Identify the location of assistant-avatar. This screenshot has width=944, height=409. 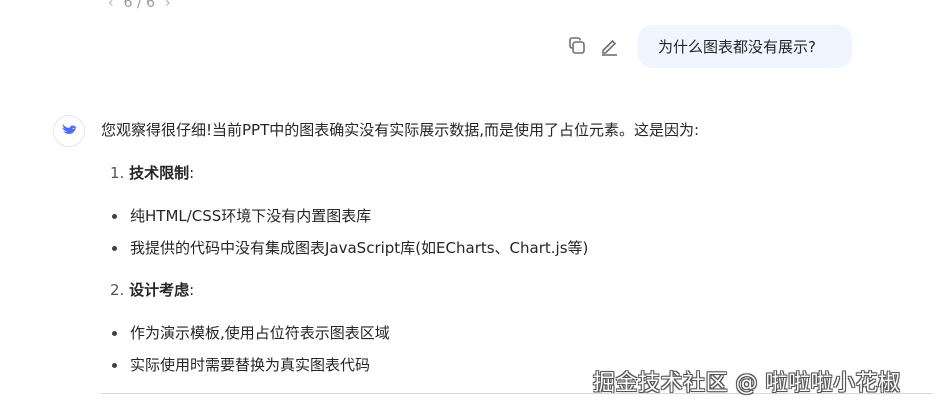
(69, 131).